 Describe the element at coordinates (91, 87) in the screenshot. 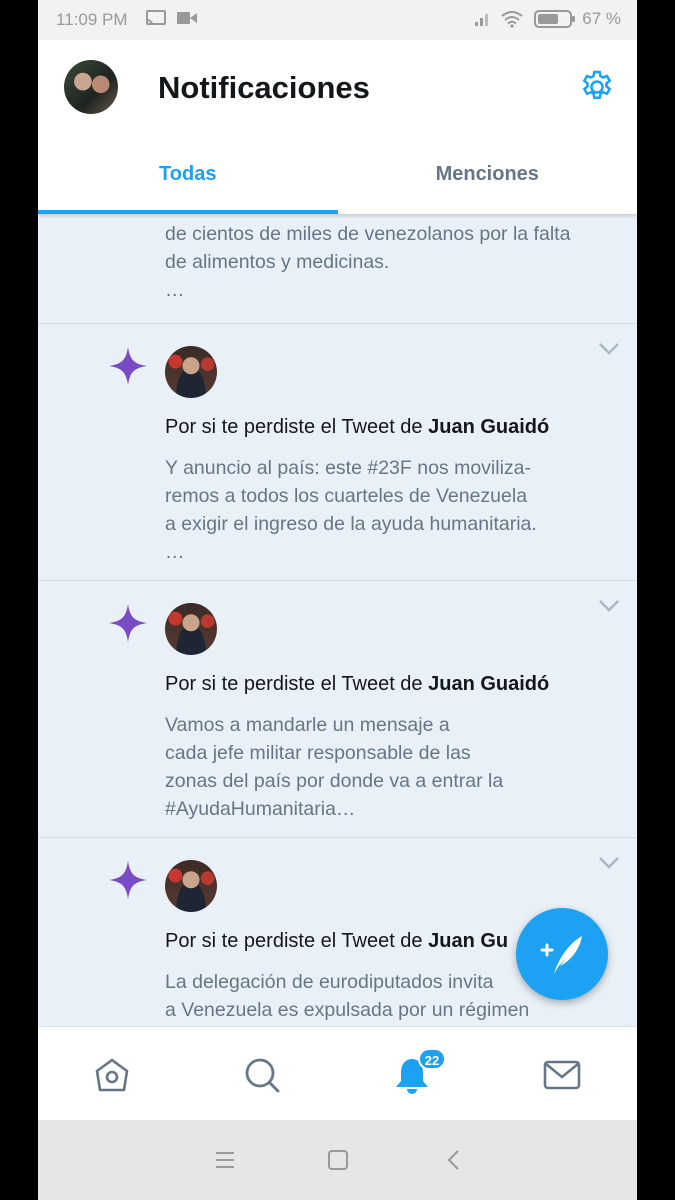

I see `profile-avatar` at that location.